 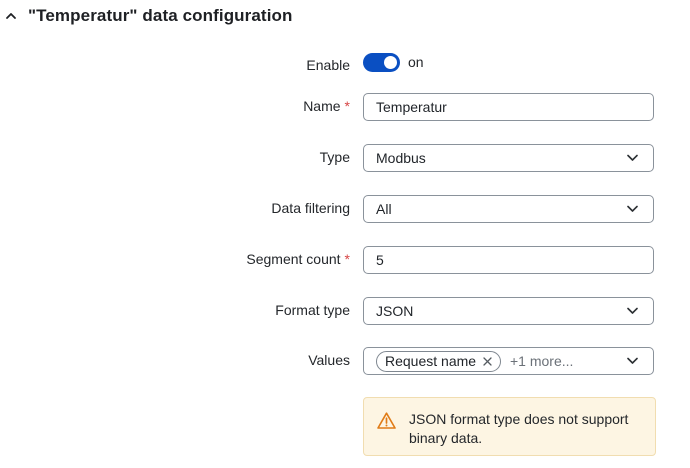 I want to click on warning-triangle-icon, so click(x=386, y=420).